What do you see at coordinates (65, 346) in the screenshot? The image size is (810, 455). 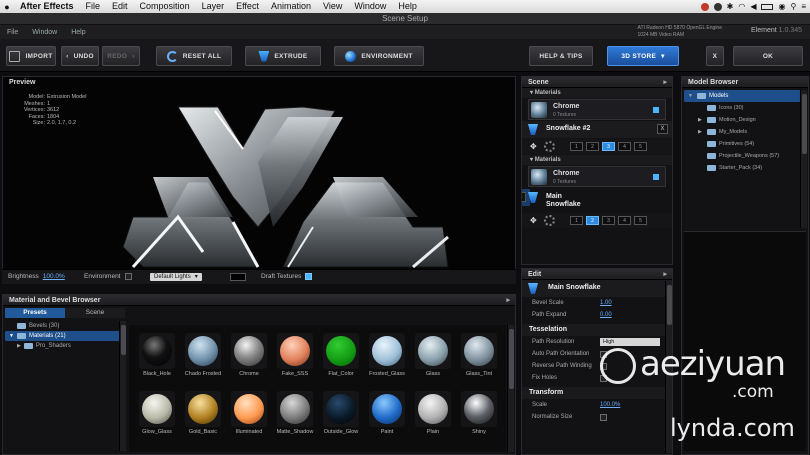 I see `tree-item-pro-shaders: ▶ Pro_Shaders` at bounding box center [65, 346].